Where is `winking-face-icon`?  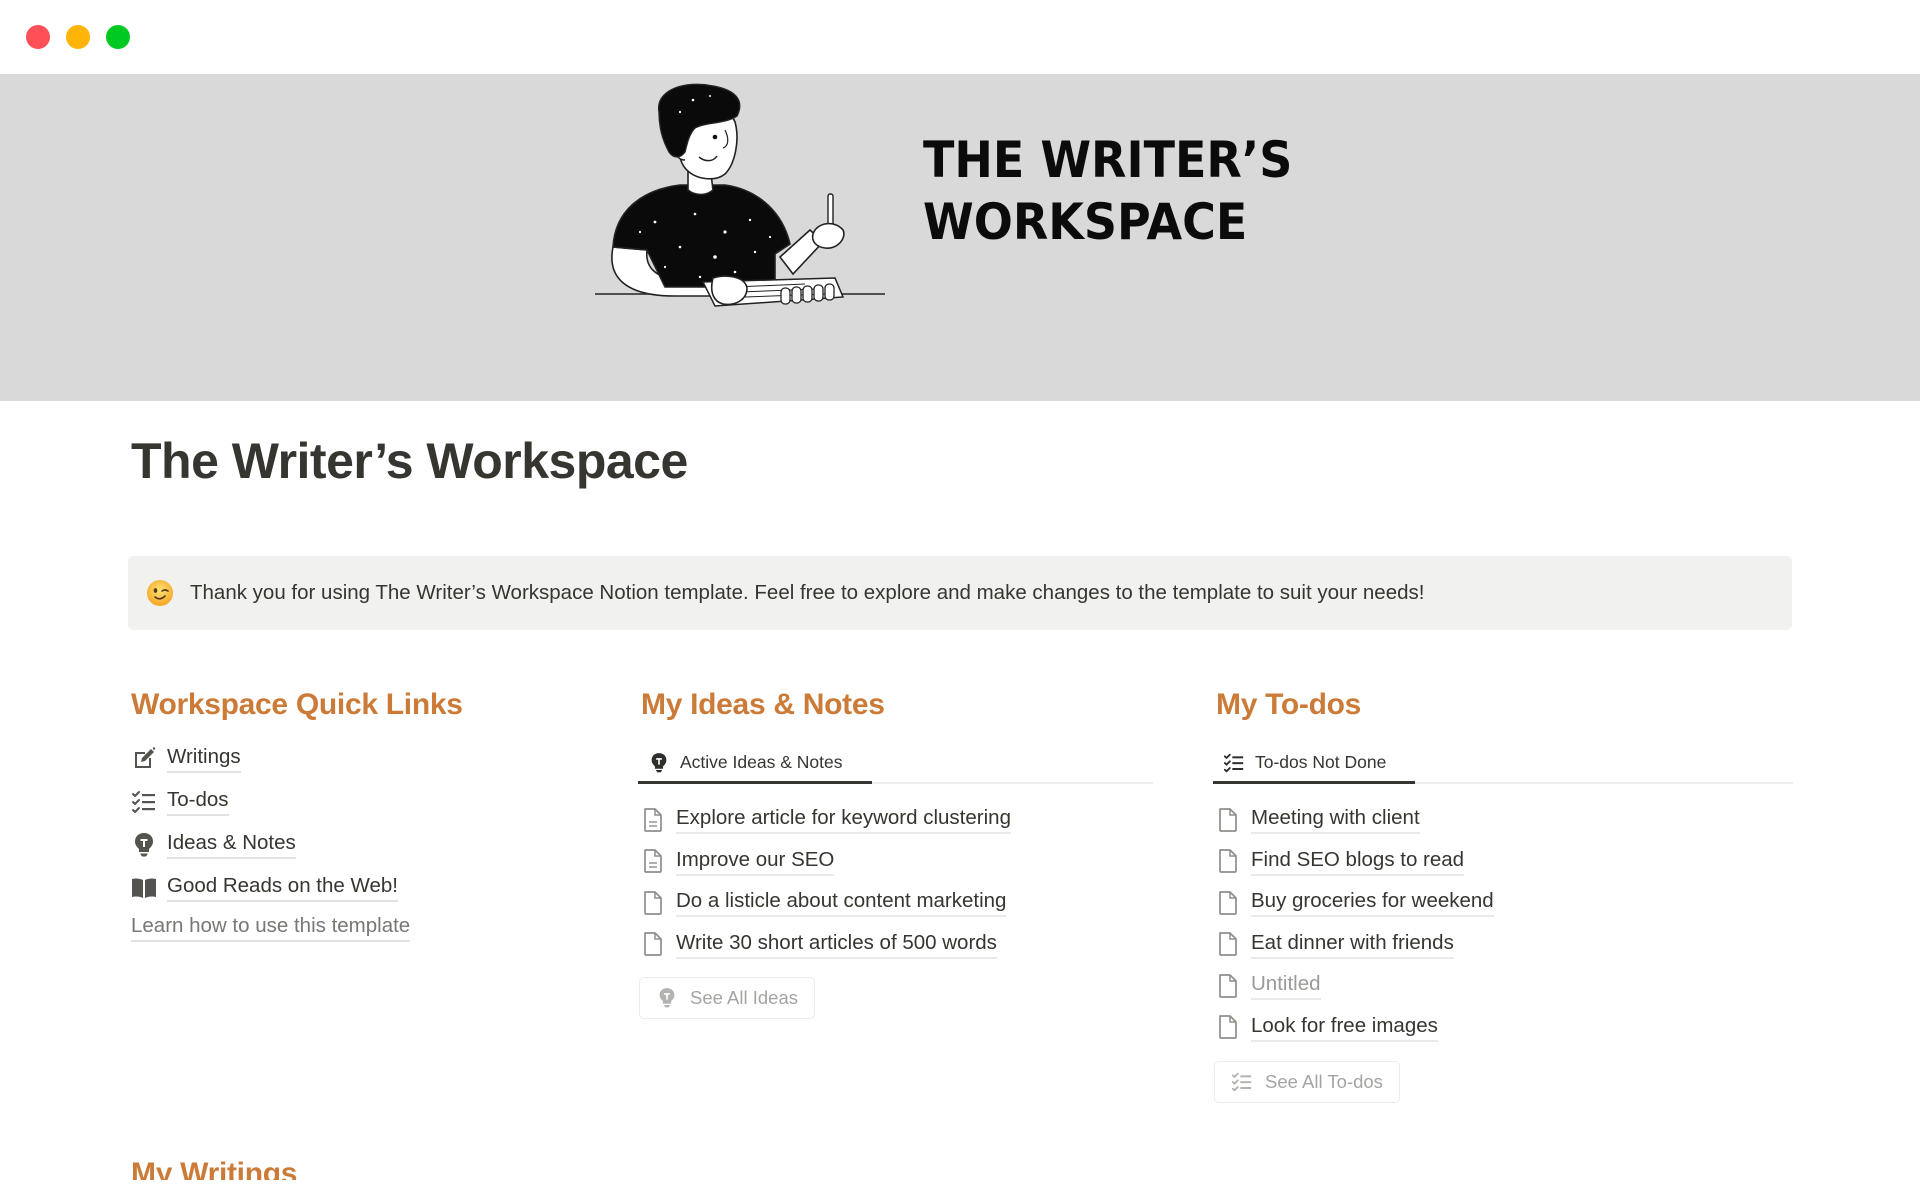
winking-face-icon is located at coordinates (160, 593).